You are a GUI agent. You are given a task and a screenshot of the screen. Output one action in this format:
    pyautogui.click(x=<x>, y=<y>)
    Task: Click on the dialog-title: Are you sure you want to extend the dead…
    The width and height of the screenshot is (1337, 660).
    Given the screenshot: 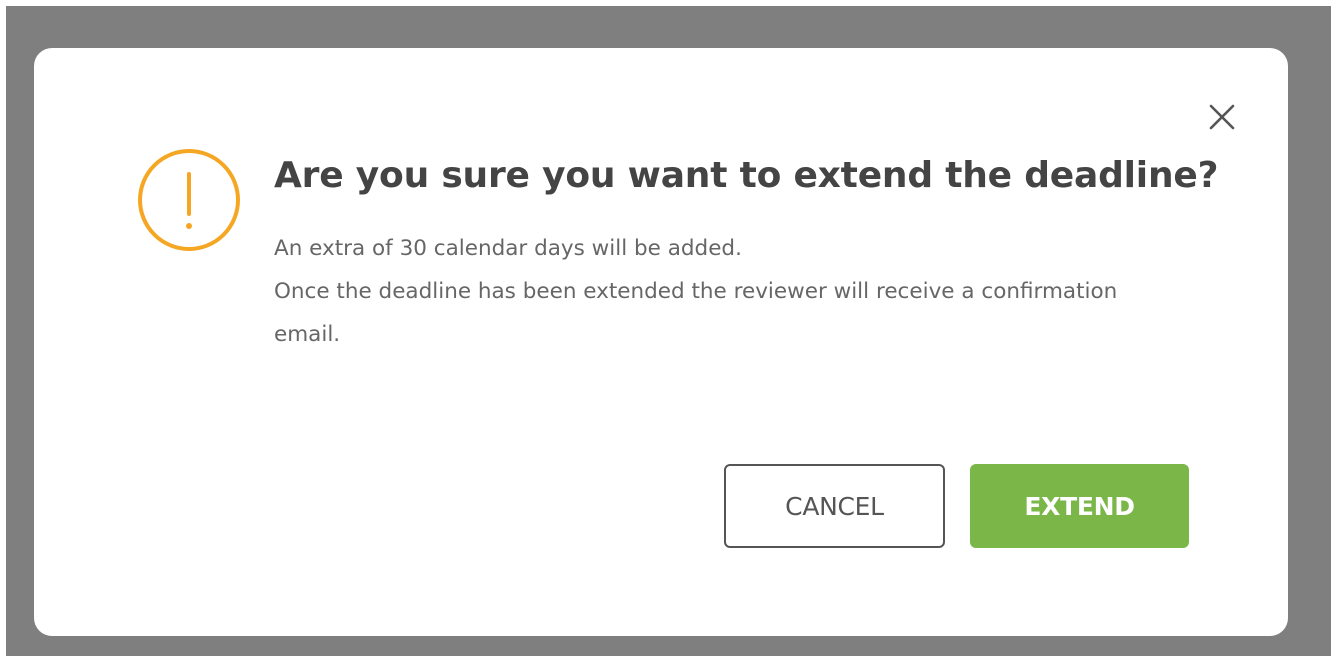 What is the action you would take?
    pyautogui.click(x=746, y=175)
    